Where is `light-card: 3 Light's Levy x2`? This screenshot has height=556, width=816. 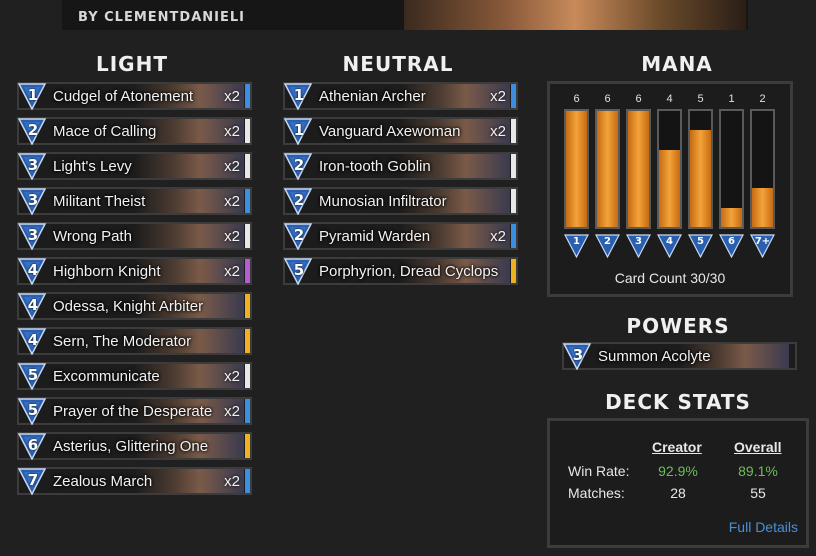 light-card: 3 Light's Levy x2 is located at coordinates (134, 166).